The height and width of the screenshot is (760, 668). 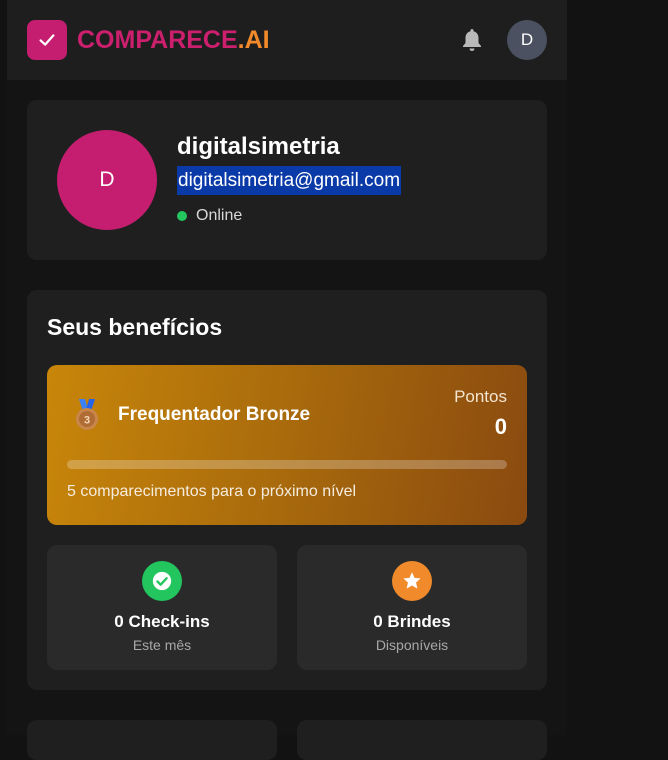 What do you see at coordinates (107, 180) in the screenshot?
I see `profile-avatar: D` at bounding box center [107, 180].